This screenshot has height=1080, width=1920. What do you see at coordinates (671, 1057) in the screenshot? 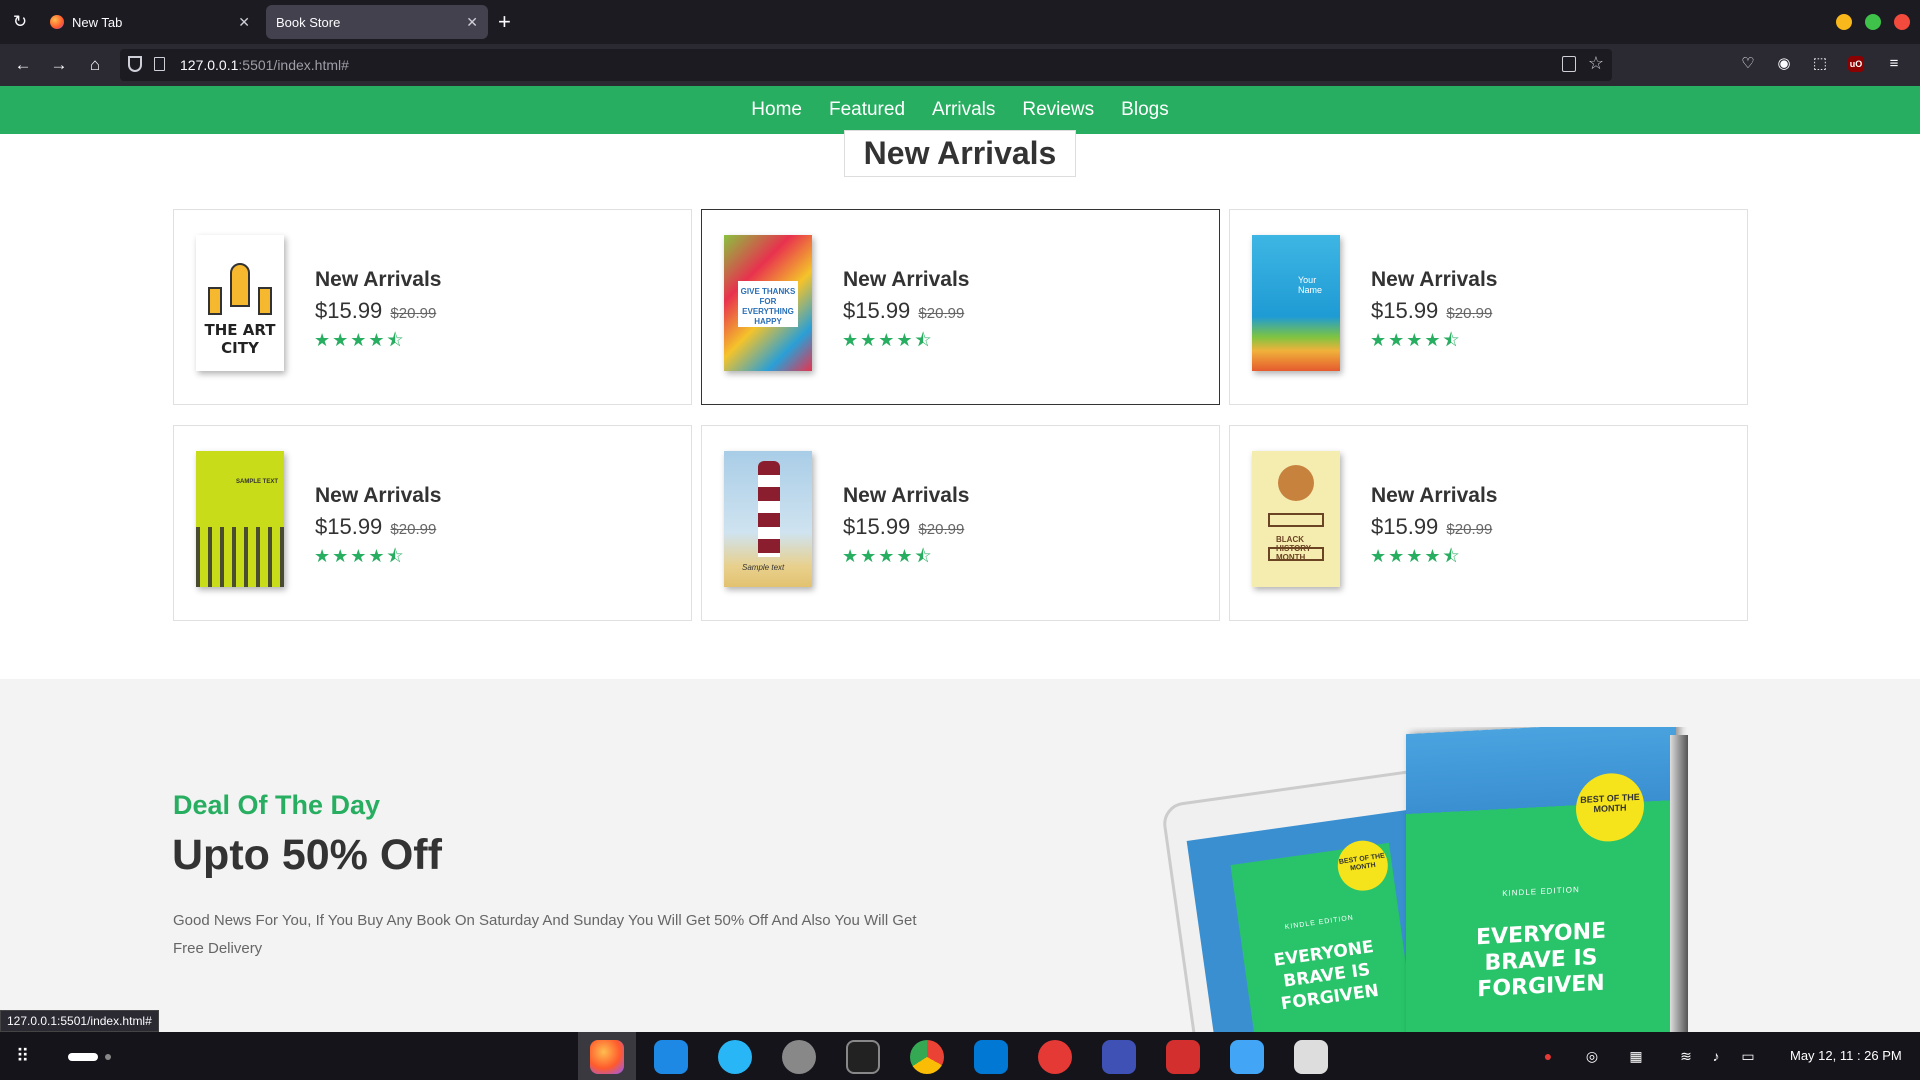
I see `files-icon` at bounding box center [671, 1057].